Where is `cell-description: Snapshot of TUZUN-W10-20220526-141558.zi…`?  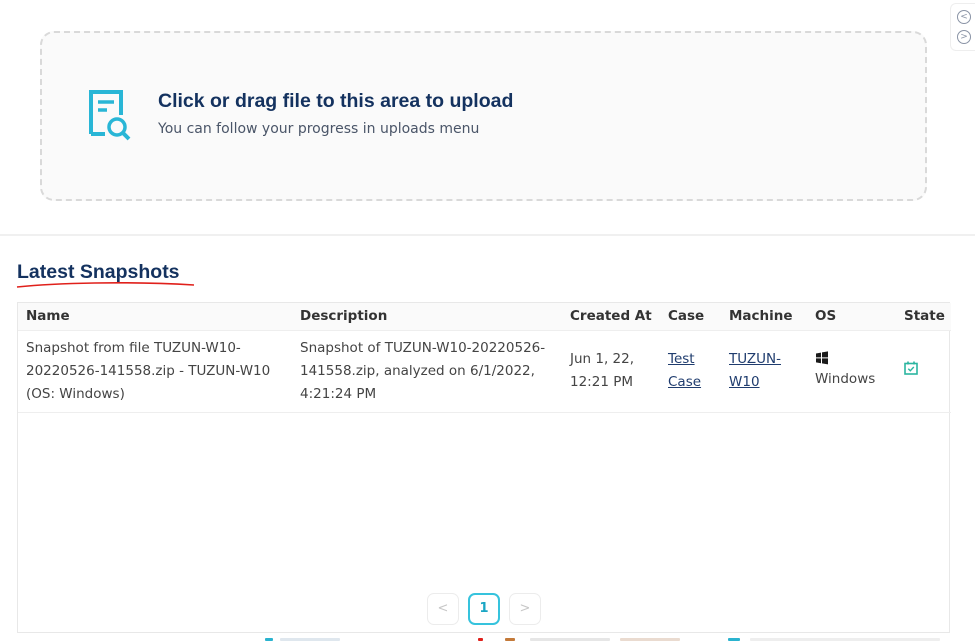 cell-description: Snapshot of TUZUN-W10-20220526-141558.zi… is located at coordinates (427, 371).